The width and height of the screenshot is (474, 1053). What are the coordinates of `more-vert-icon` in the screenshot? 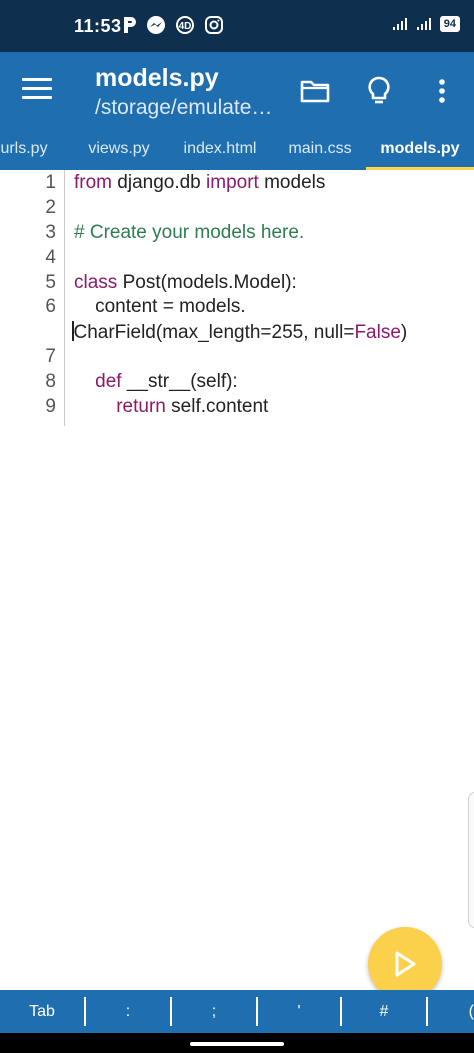 It's located at (442, 91).